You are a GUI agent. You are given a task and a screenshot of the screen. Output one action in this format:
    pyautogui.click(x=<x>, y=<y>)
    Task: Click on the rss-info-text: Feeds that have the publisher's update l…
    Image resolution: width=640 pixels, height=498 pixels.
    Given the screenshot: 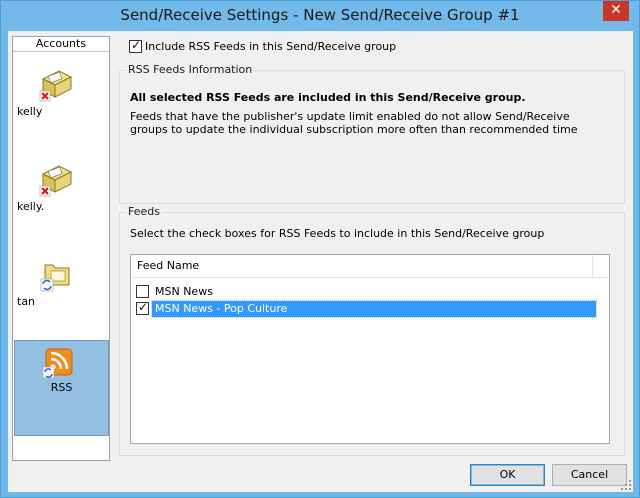 What is the action you would take?
    pyautogui.click(x=354, y=123)
    